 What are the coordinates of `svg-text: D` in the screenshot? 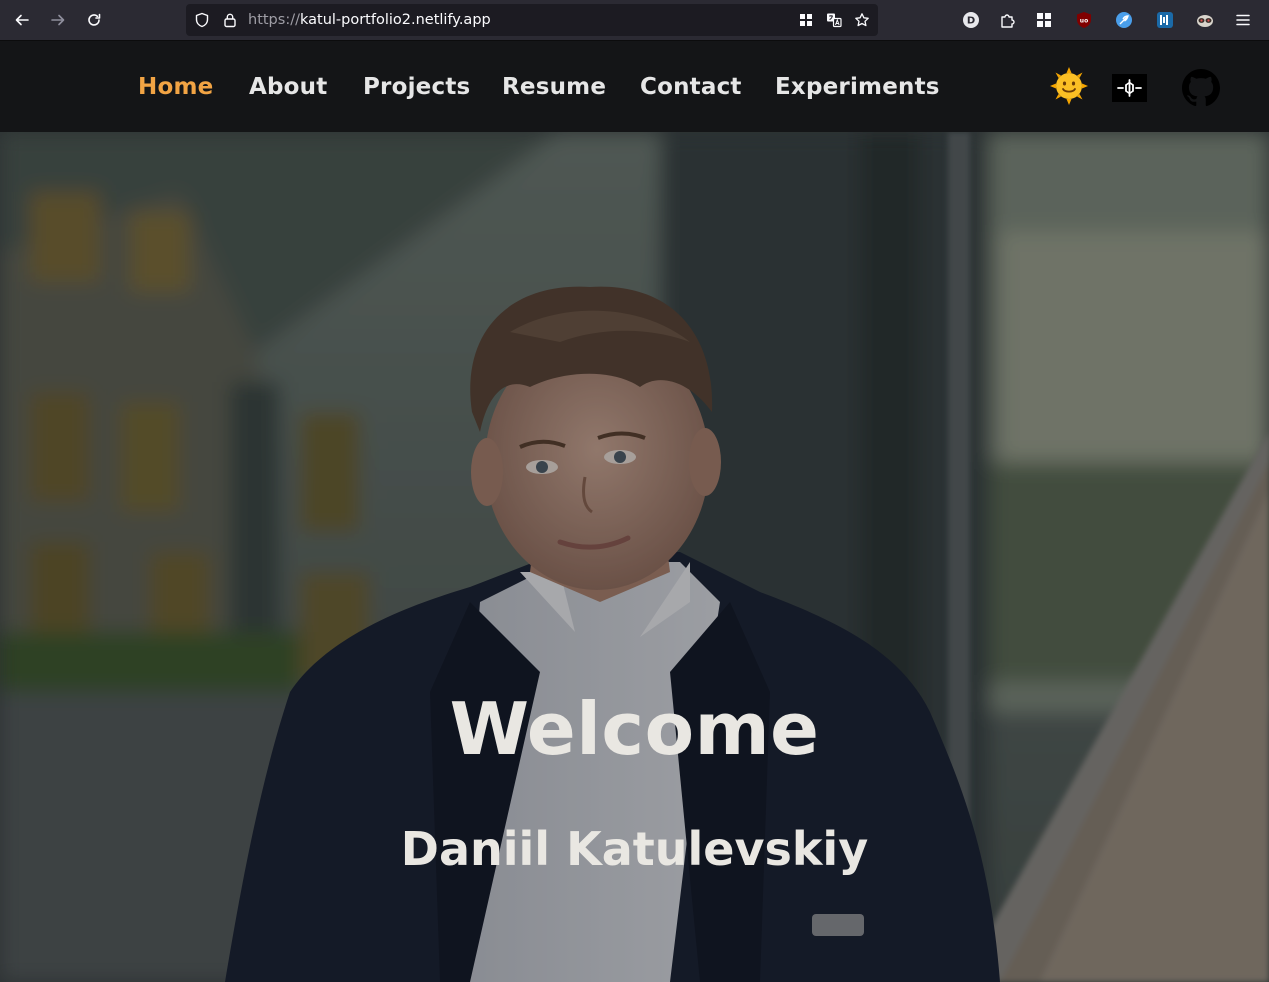 It's located at (971, 21).